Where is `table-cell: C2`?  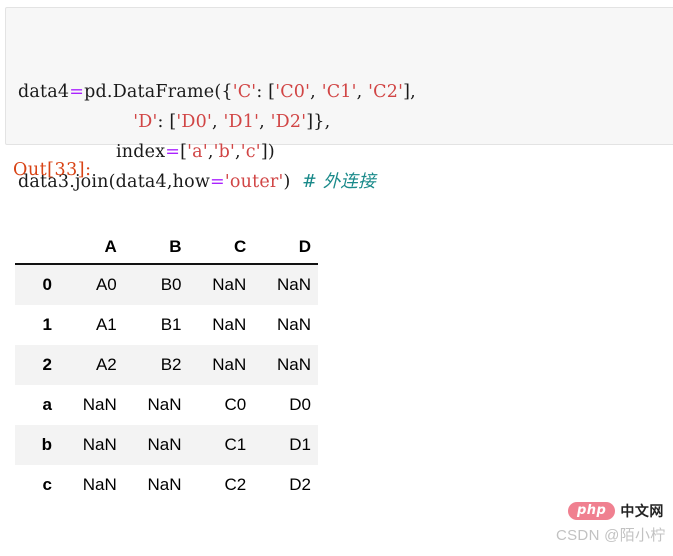
table-cell: C2 is located at coordinates (221, 485).